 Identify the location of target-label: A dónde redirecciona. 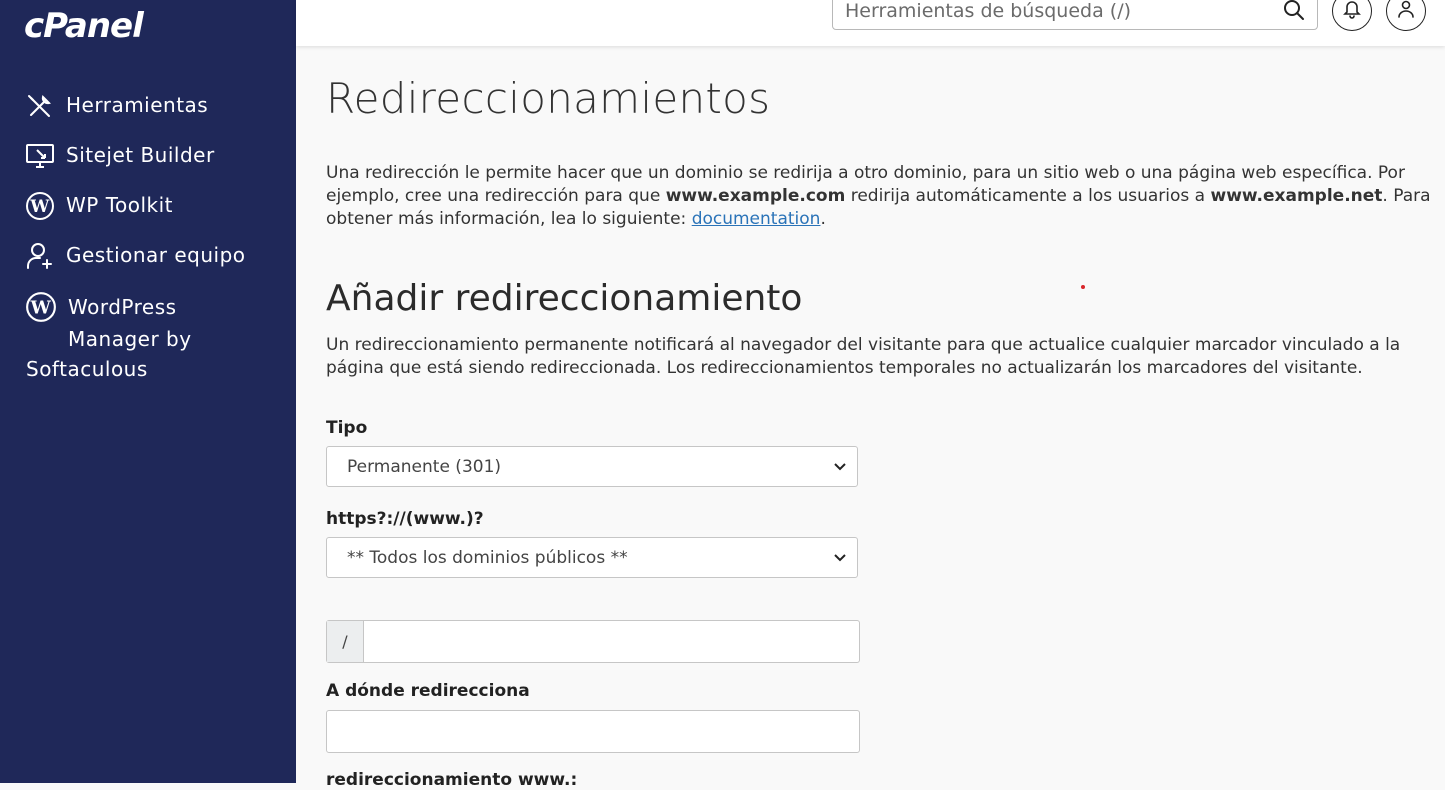
(428, 691).